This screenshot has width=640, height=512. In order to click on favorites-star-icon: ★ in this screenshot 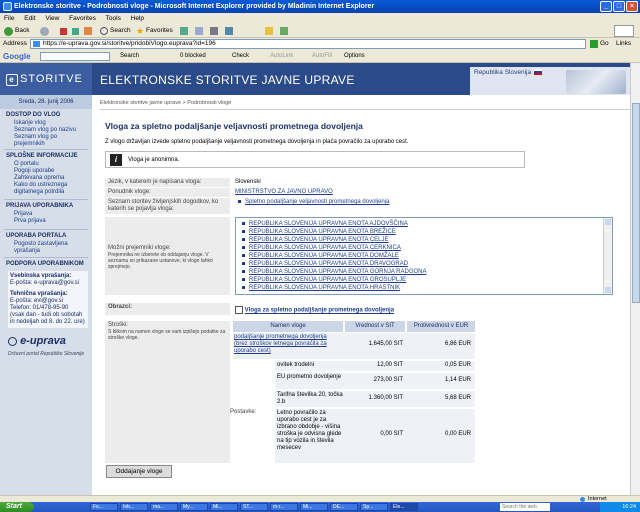, I will do `click(140, 31)`.